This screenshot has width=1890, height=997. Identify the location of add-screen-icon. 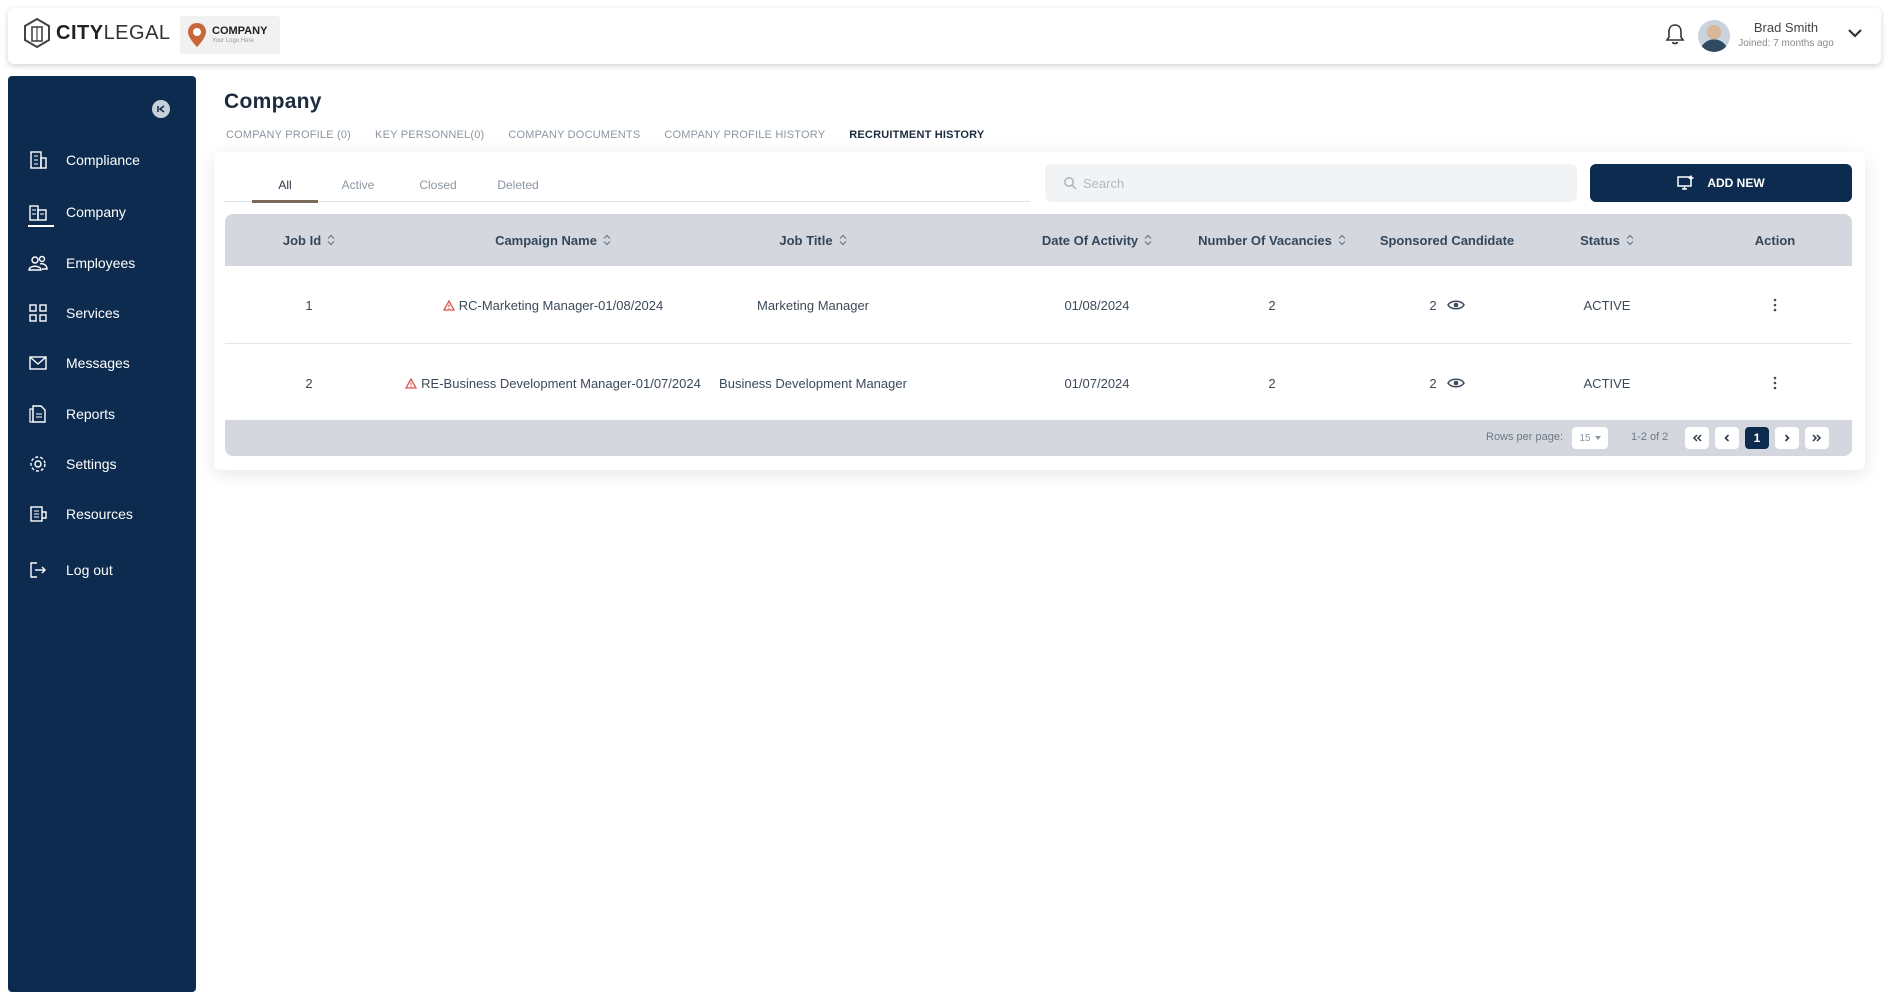
(1685, 182).